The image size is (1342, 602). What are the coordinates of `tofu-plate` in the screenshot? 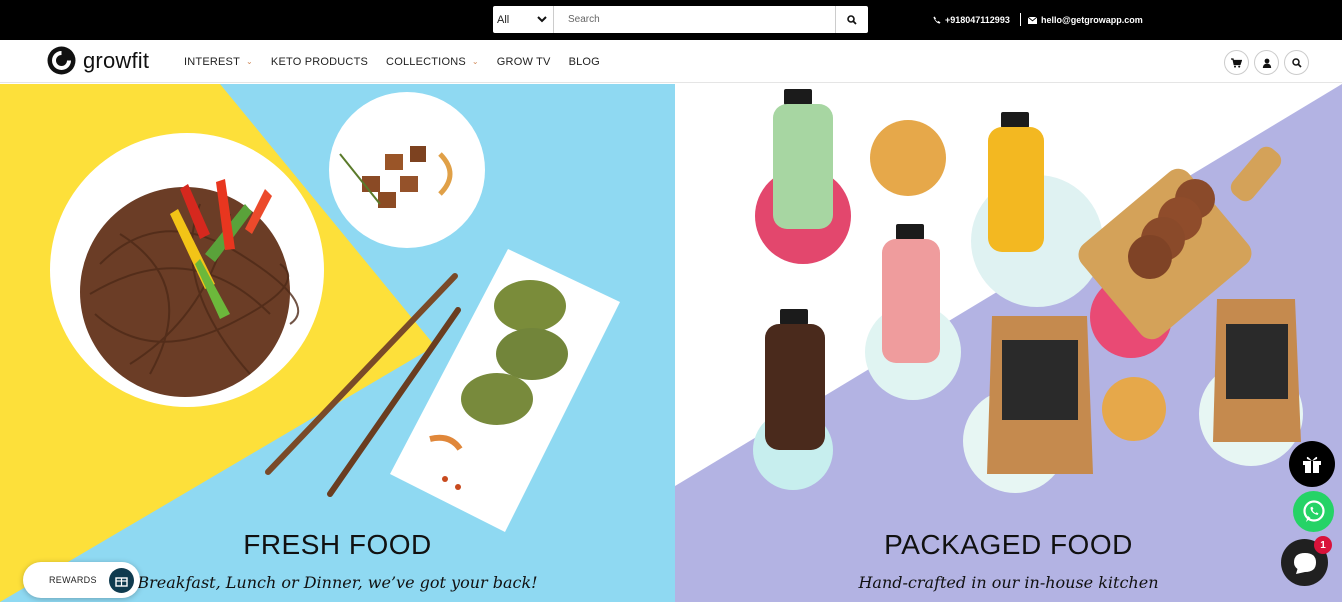 It's located at (407, 170).